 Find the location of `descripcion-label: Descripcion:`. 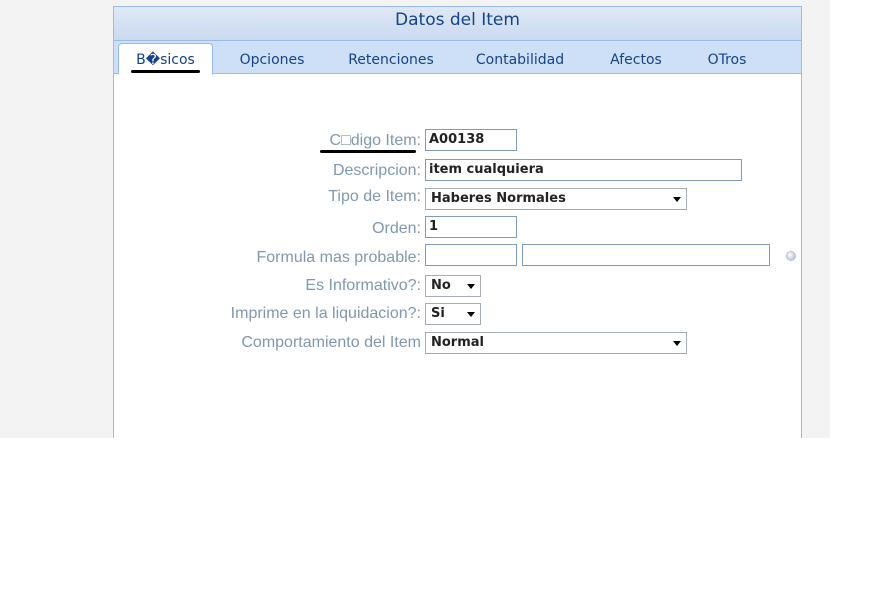

descripcion-label: Descripcion: is located at coordinates (376, 170).